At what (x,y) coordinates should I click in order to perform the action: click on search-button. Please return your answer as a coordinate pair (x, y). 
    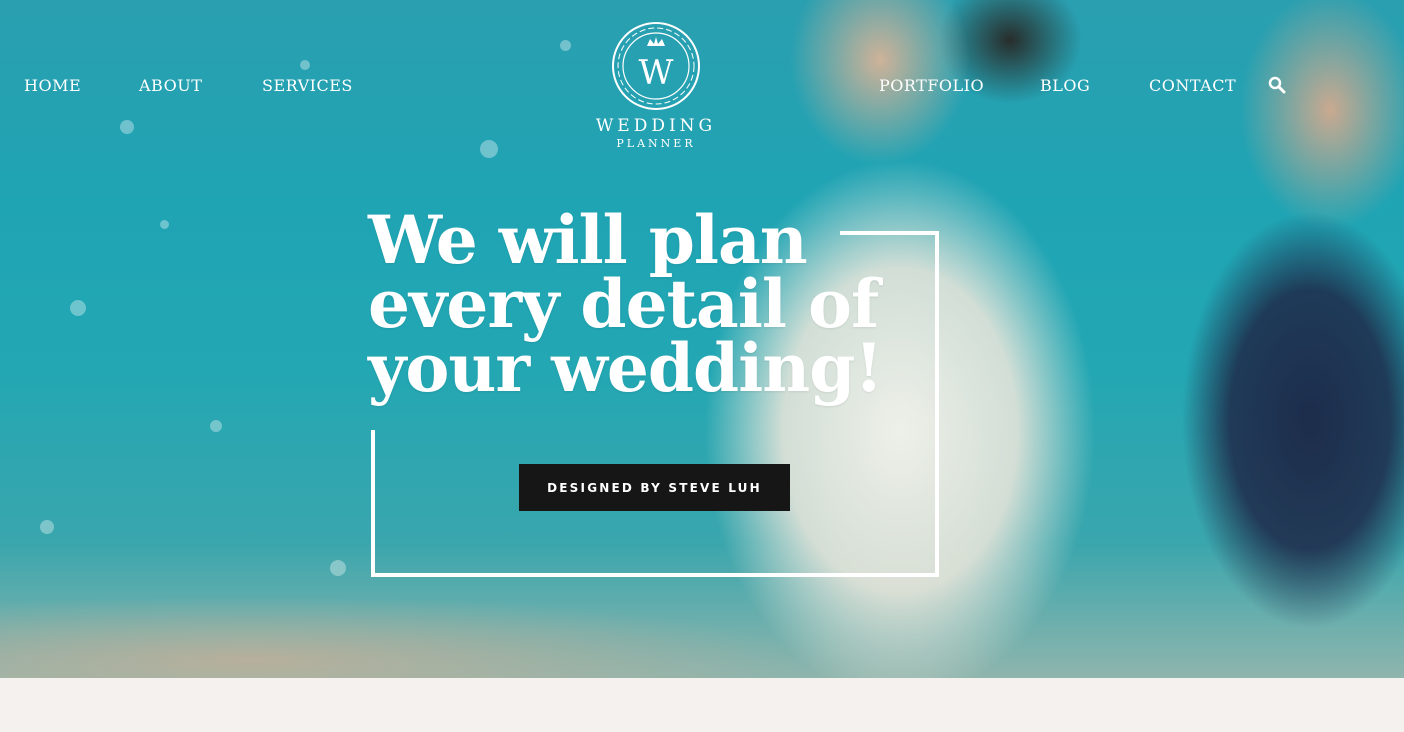
    Looking at the image, I should click on (1278, 86).